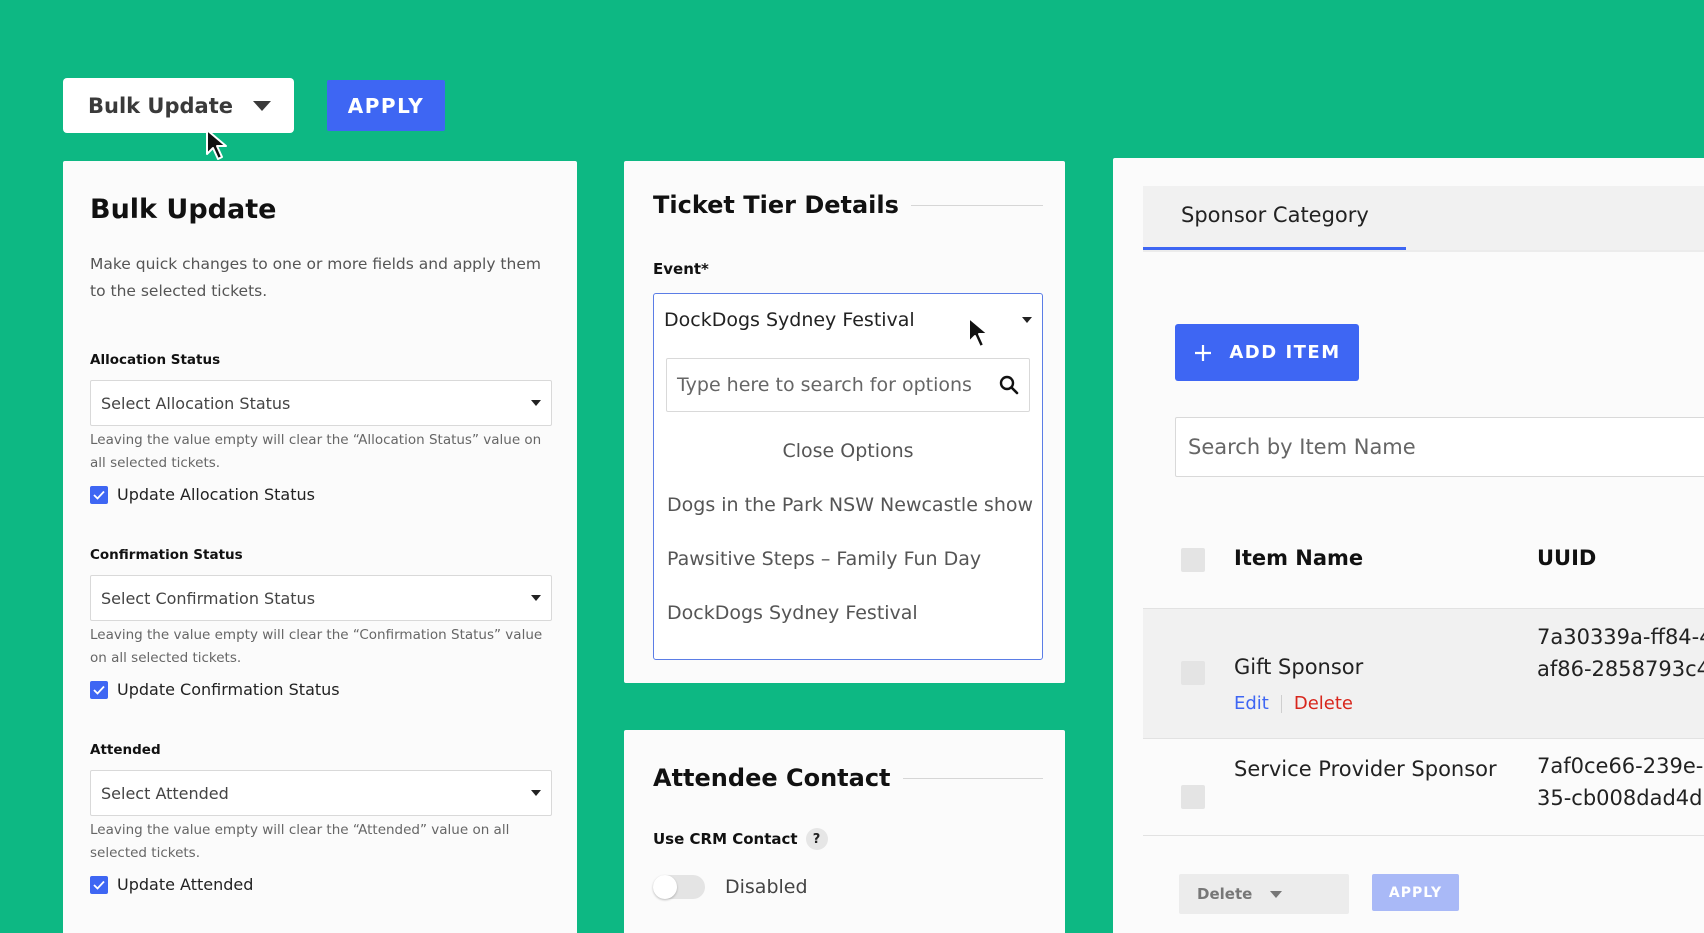 The width and height of the screenshot is (1704, 933). What do you see at coordinates (196, 403) in the screenshot?
I see `select-placeholder: Select Allocation Status` at bounding box center [196, 403].